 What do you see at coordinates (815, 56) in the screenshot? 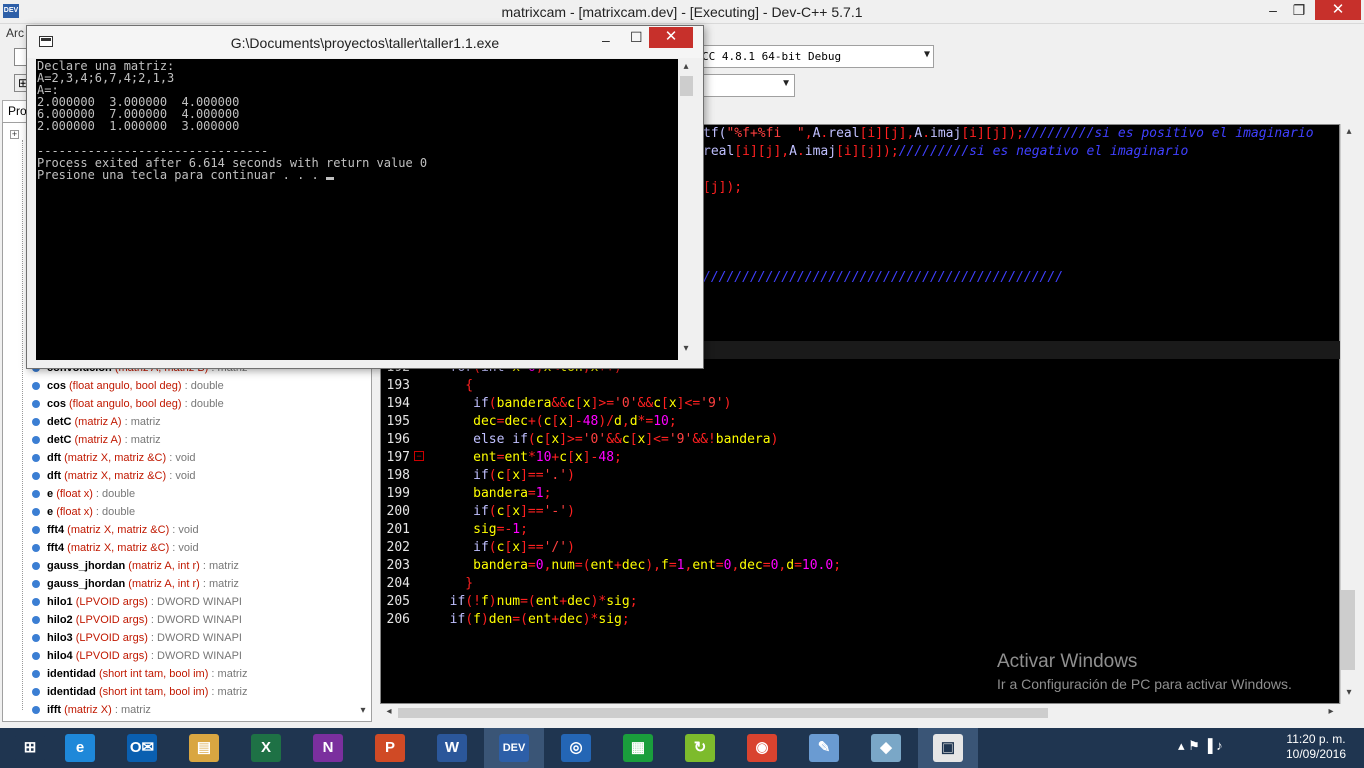
I see `compiler-select: CC 4.8.1 64-bit Debug ▼` at bounding box center [815, 56].